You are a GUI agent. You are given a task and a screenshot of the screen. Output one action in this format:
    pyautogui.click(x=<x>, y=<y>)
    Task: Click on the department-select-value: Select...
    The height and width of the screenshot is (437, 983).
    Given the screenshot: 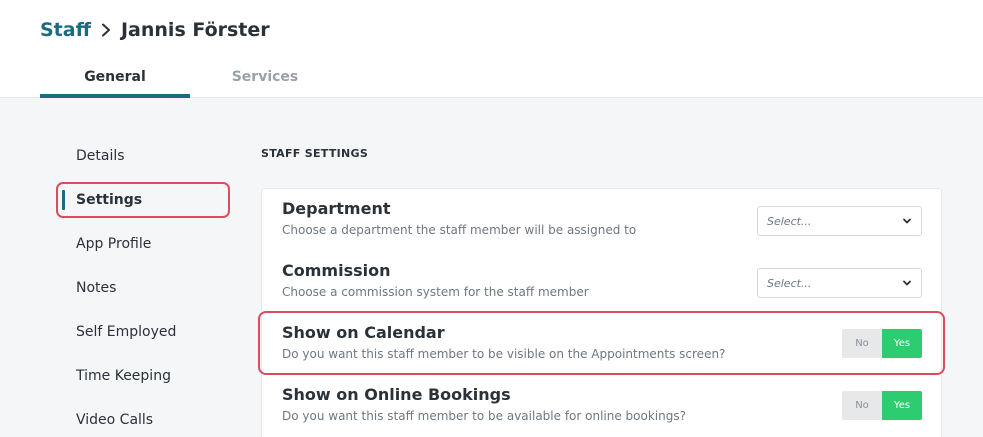 What is the action you would take?
    pyautogui.click(x=789, y=221)
    